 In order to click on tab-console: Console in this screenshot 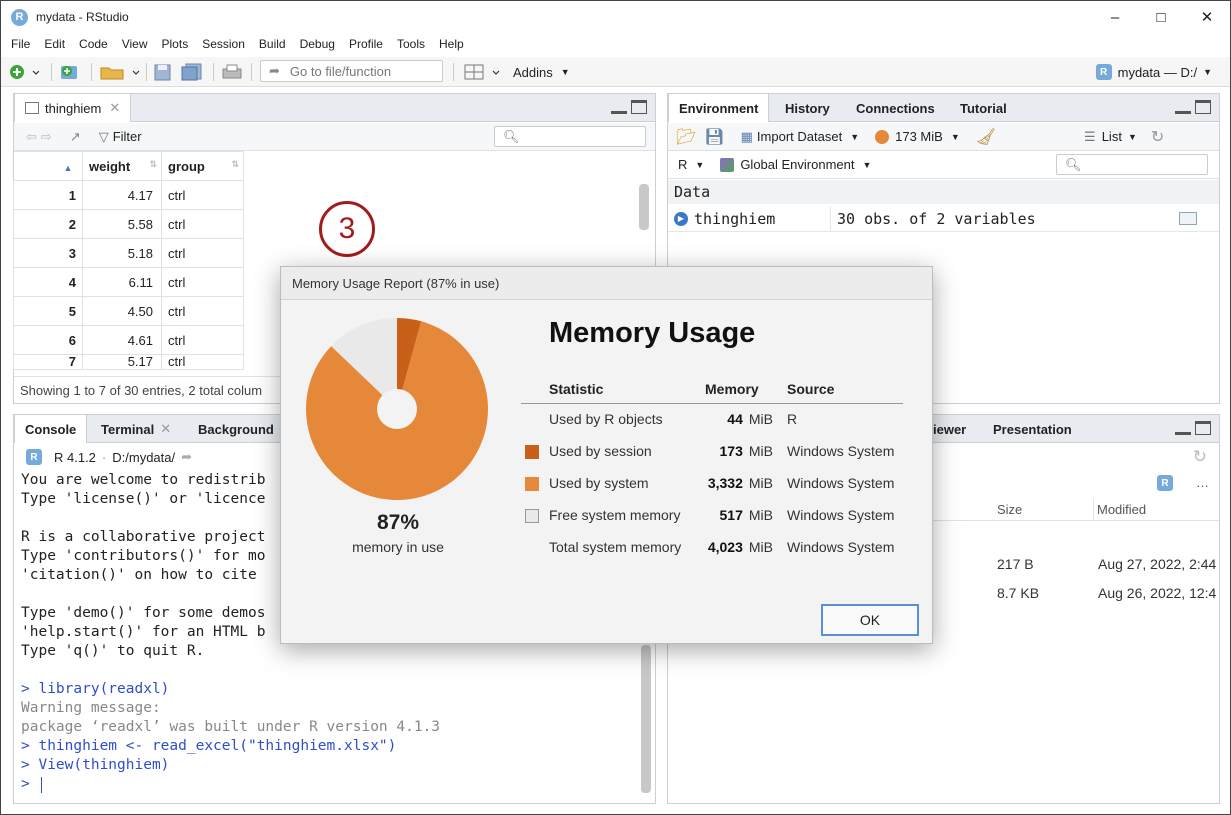, I will do `click(51, 429)`.